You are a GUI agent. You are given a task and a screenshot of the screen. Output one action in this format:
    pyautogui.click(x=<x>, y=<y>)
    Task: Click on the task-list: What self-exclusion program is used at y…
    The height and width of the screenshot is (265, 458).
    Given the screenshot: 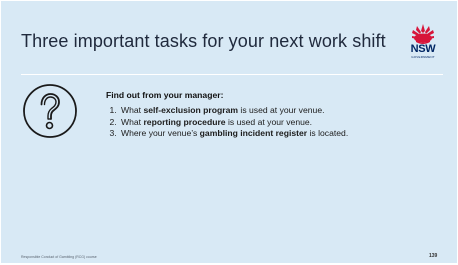 What is the action you would take?
    pyautogui.click(x=276, y=122)
    